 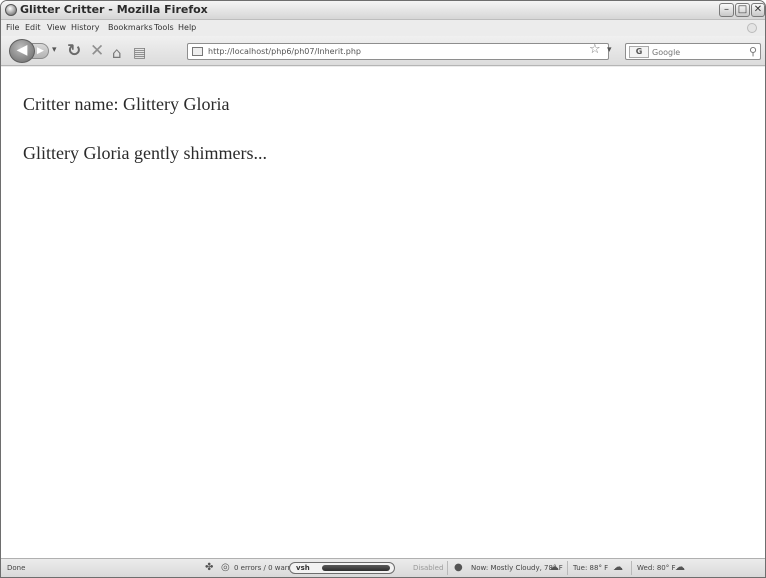 I want to click on back-button: ◀, so click(x=22, y=51).